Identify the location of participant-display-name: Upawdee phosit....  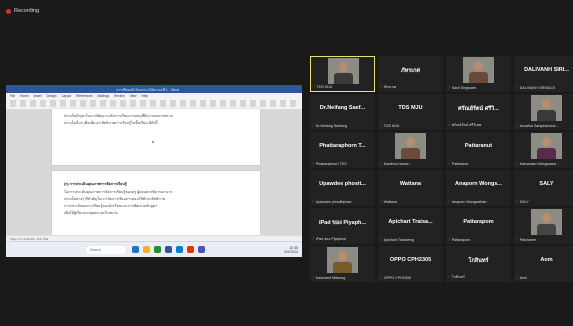
(342, 184).